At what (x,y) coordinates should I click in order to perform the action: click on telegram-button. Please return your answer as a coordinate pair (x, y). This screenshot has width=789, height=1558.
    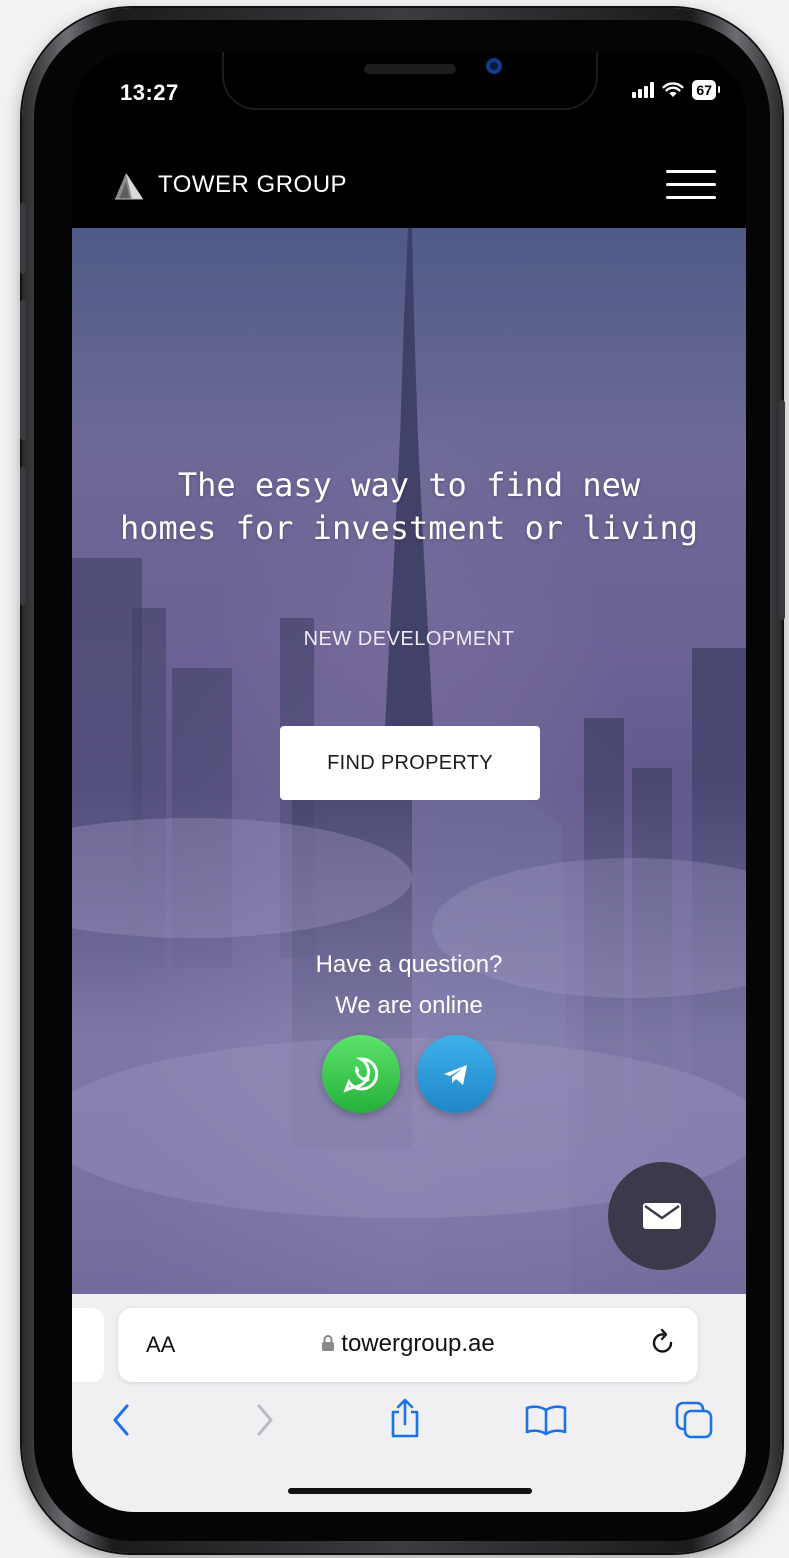
    Looking at the image, I should click on (456, 1074).